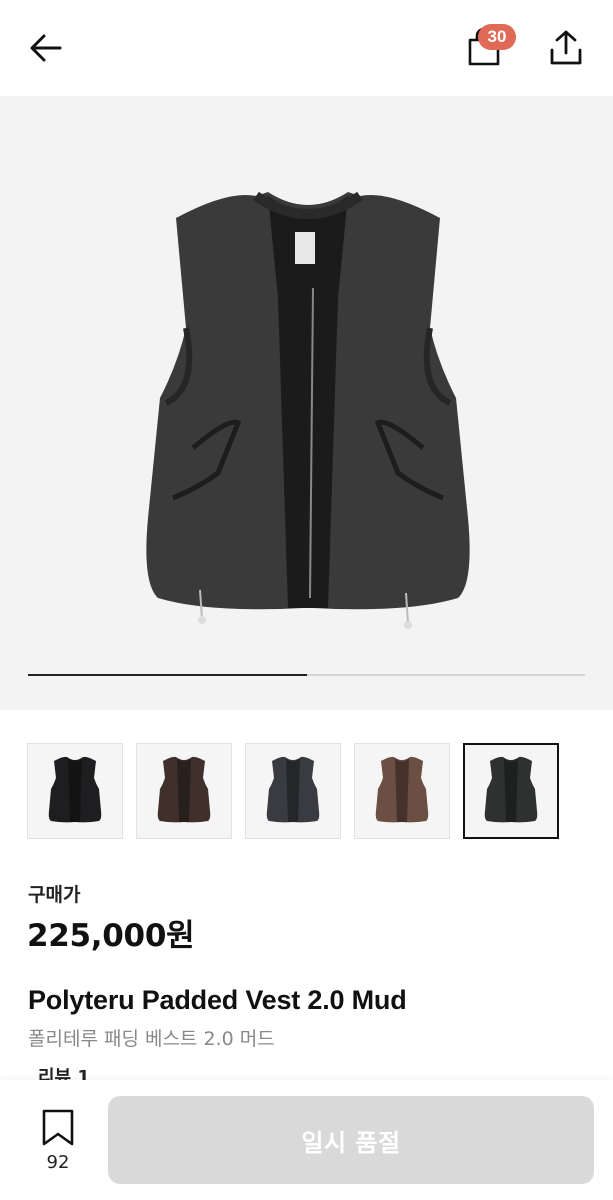  I want to click on thumbnail-strip, so click(307, 791).